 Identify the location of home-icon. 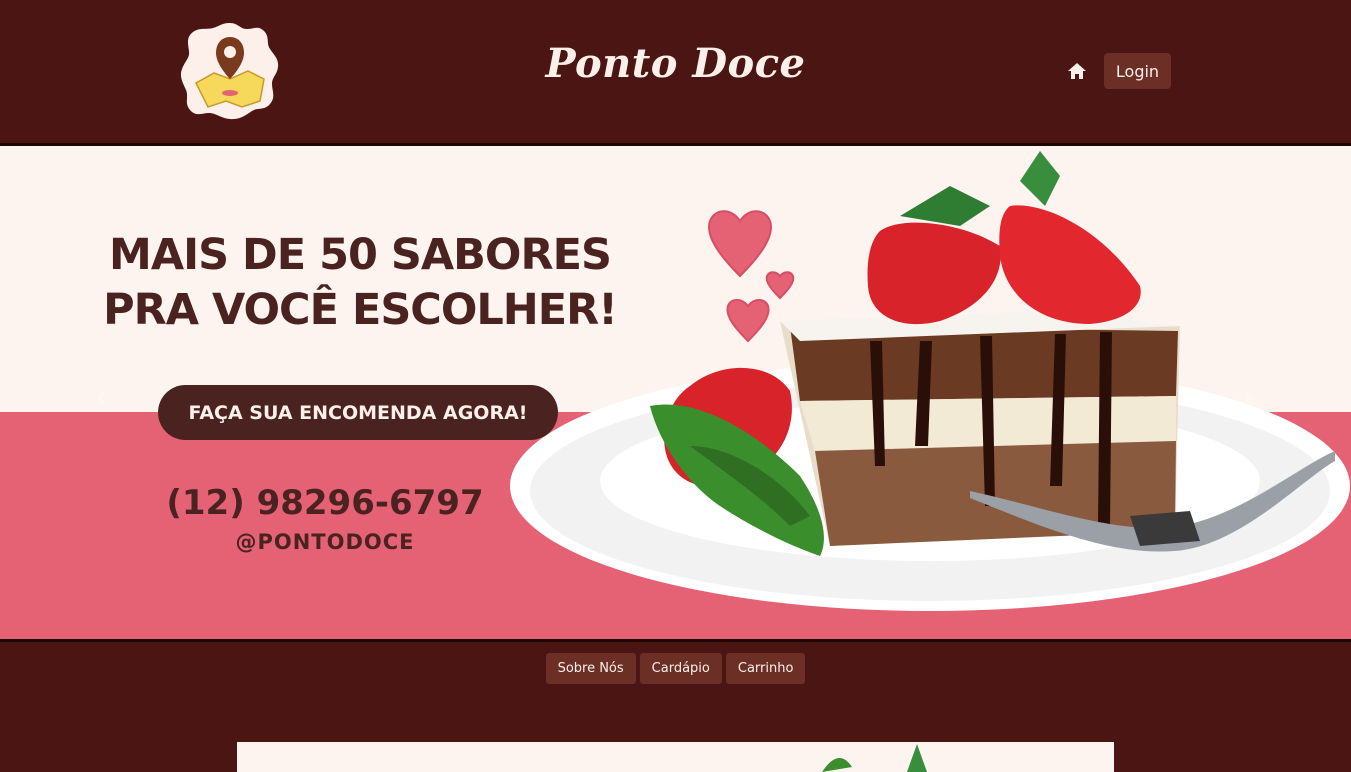
(1077, 71).